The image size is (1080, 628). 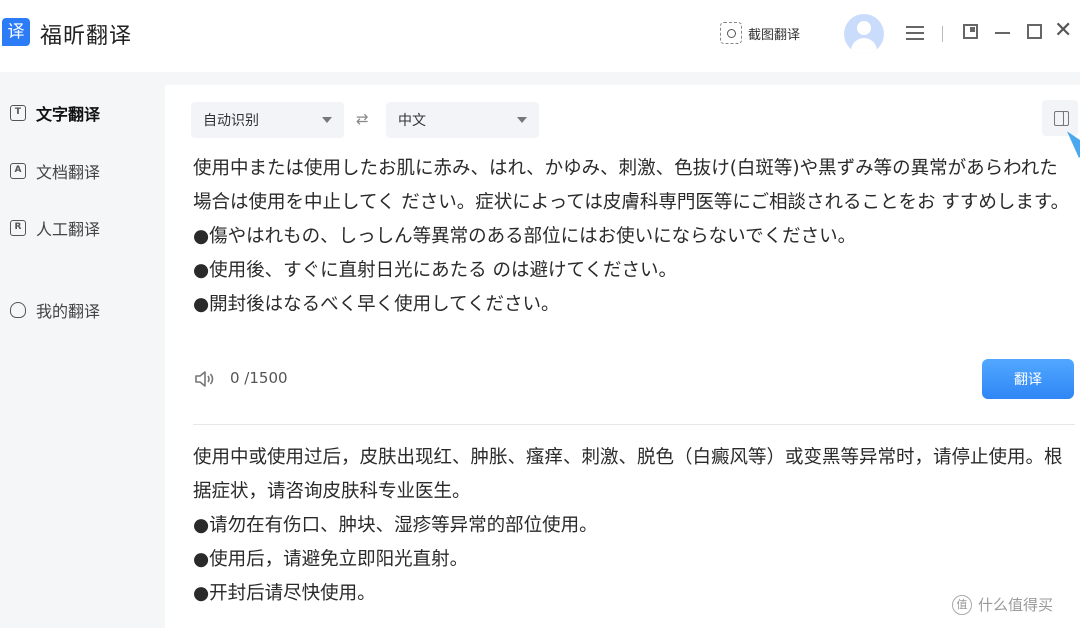 What do you see at coordinates (18, 113) in the screenshot?
I see `text-icon: T` at bounding box center [18, 113].